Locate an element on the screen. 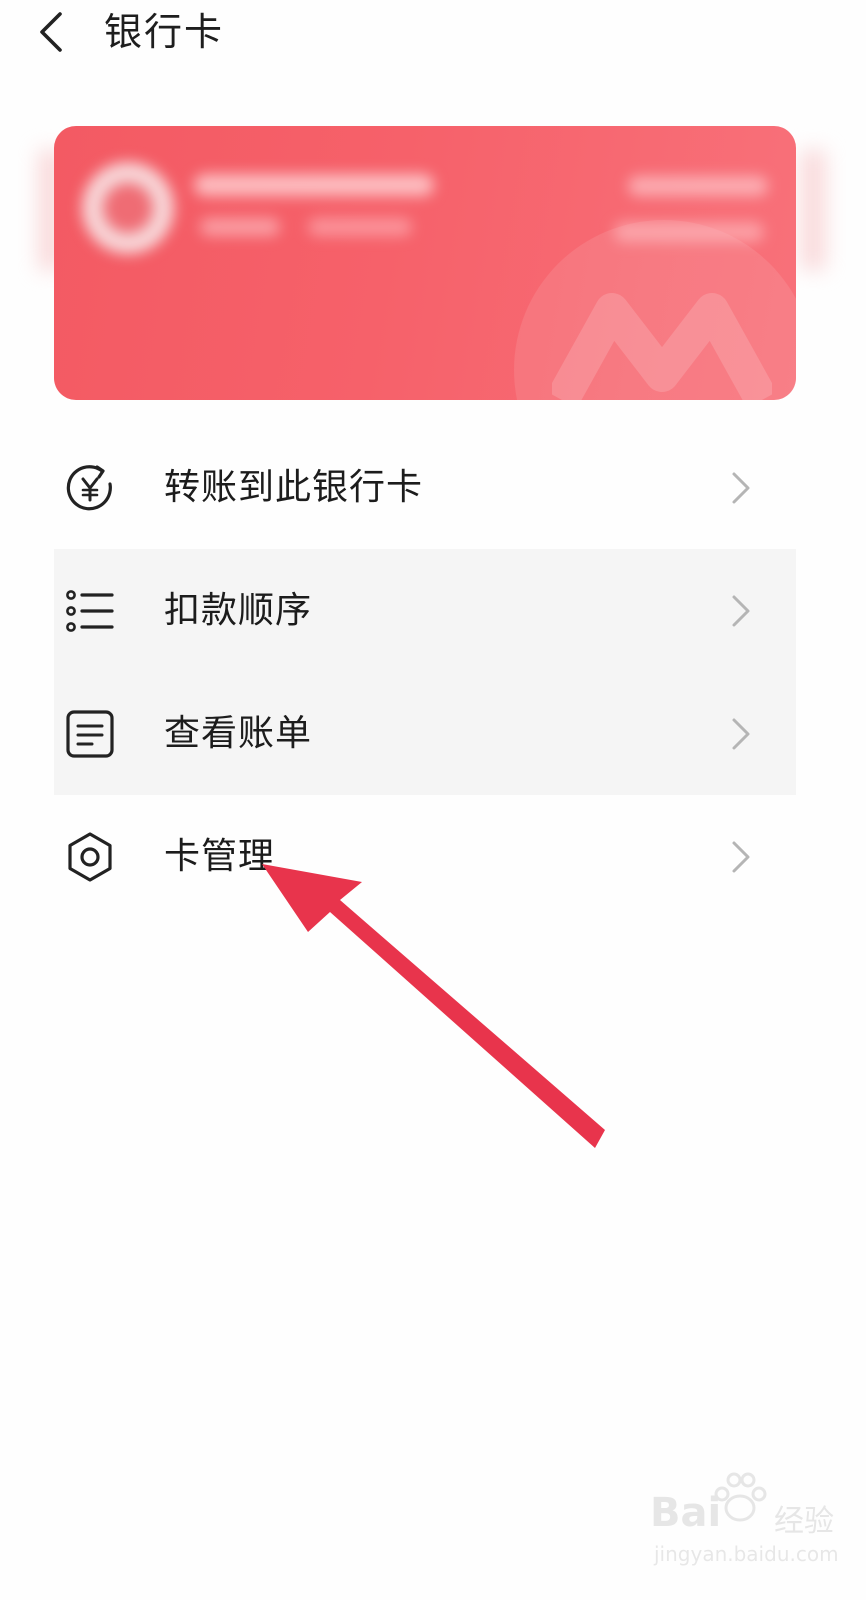 This screenshot has height=1600, width=866. header: 银行卡 is located at coordinates (433, 32).